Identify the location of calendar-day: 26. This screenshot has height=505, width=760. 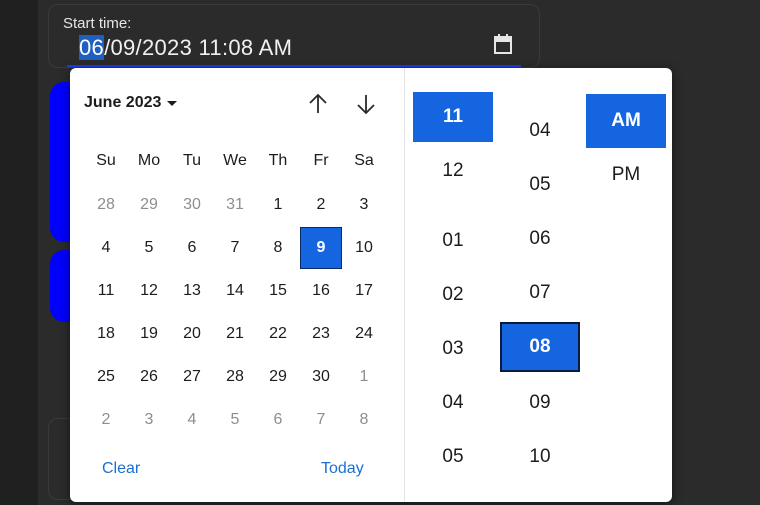
(149, 377).